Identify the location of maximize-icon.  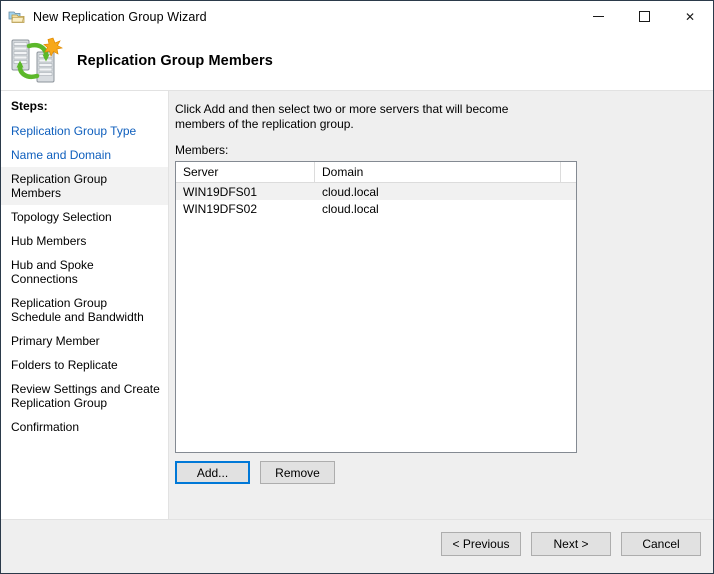
(644, 16).